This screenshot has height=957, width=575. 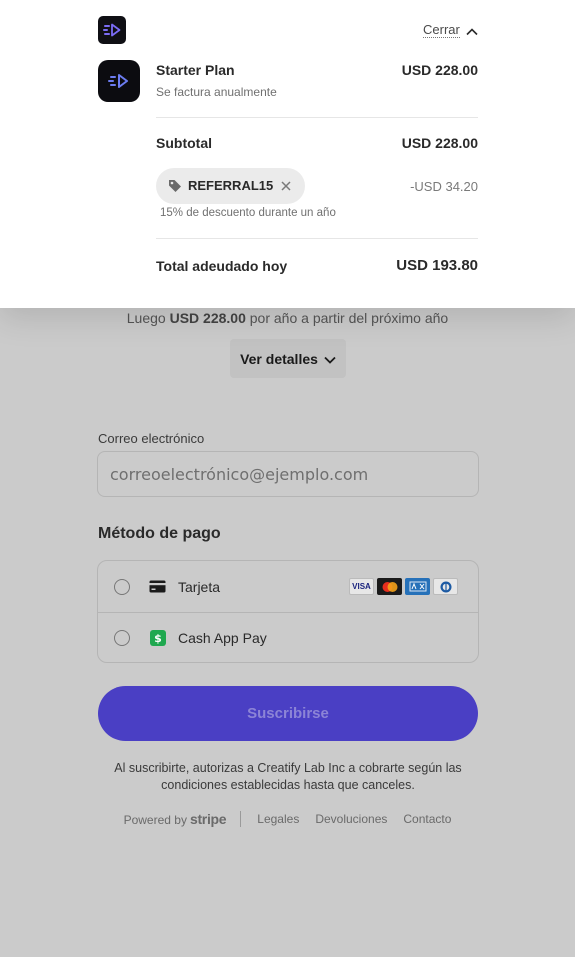 I want to click on renewal-suffix: por año a partir del próximo año, so click(x=349, y=318).